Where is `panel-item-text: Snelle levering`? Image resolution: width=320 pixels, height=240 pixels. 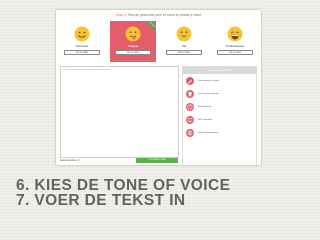
panel-item-text: Snelle levering is located at coordinates (205, 106).